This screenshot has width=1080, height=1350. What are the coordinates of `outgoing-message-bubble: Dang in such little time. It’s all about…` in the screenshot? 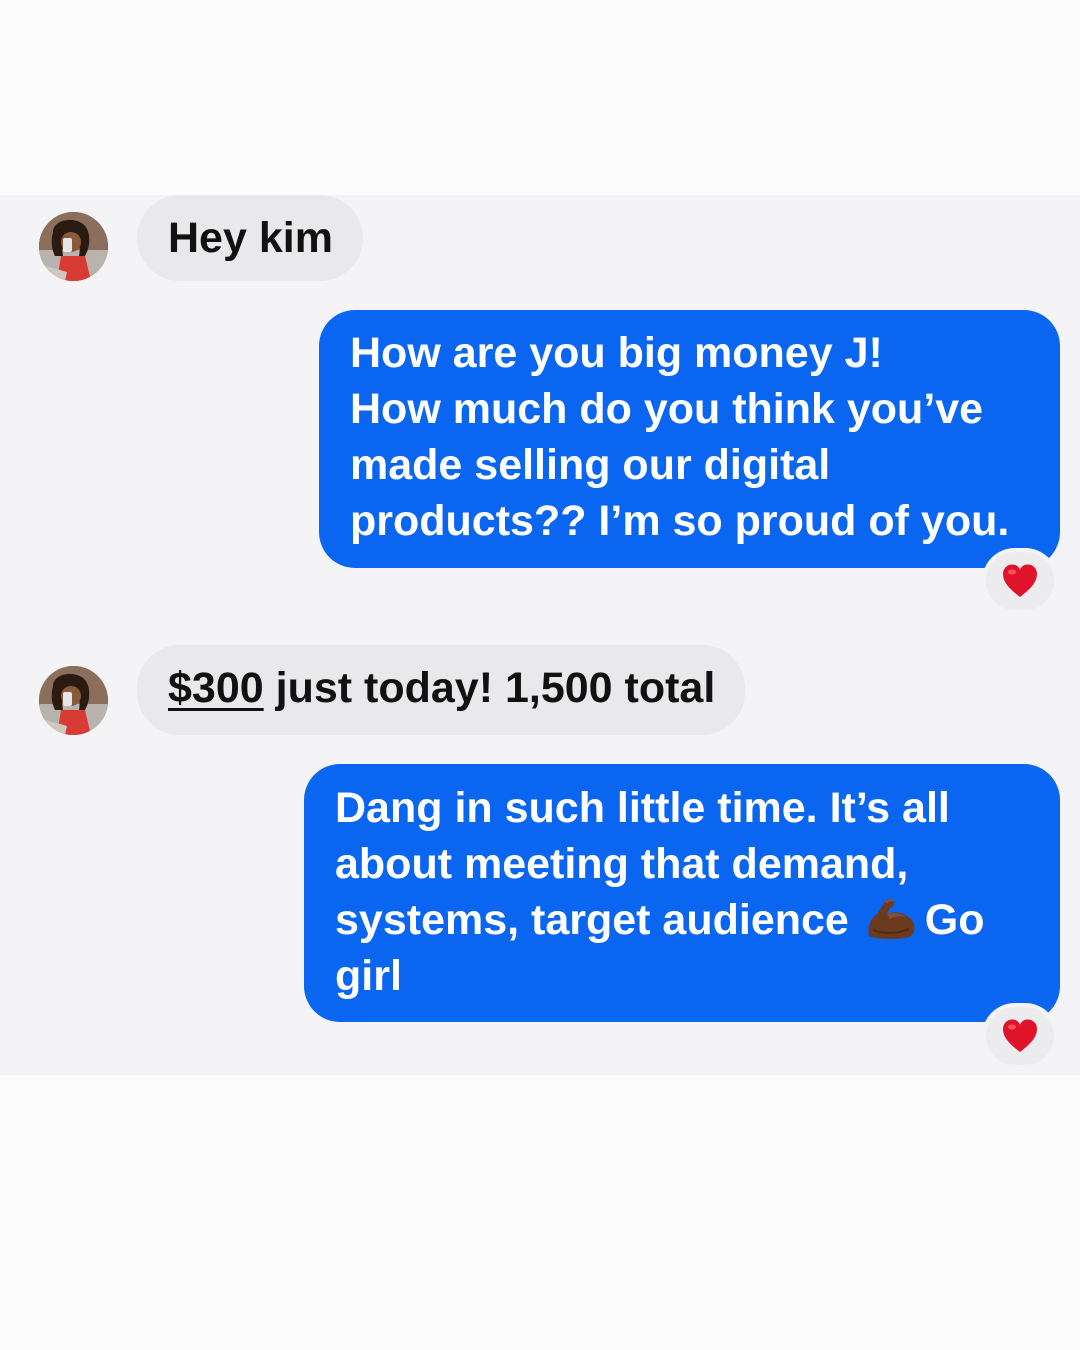 It's located at (682, 893).